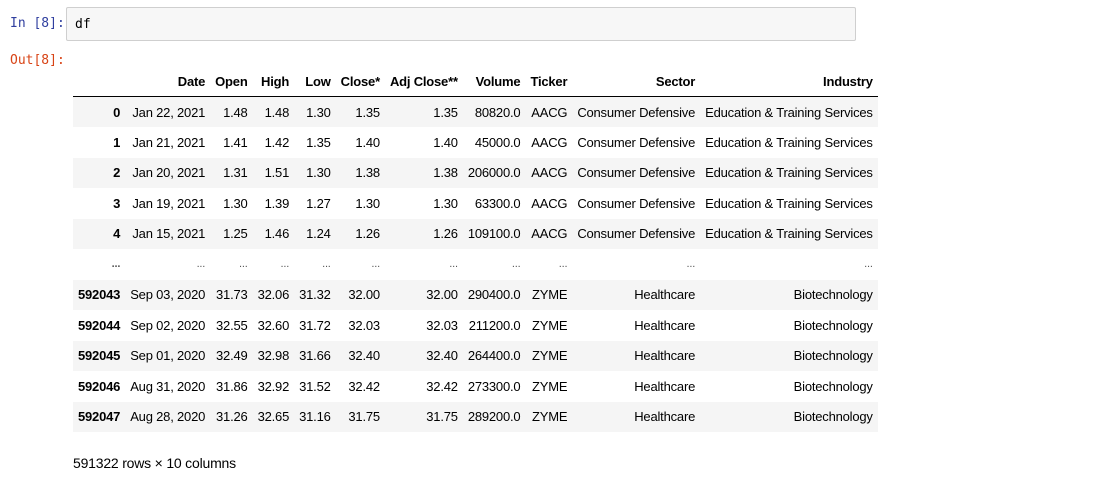  Describe the element at coordinates (99, 386) in the screenshot. I see `row-index: 592046` at that location.